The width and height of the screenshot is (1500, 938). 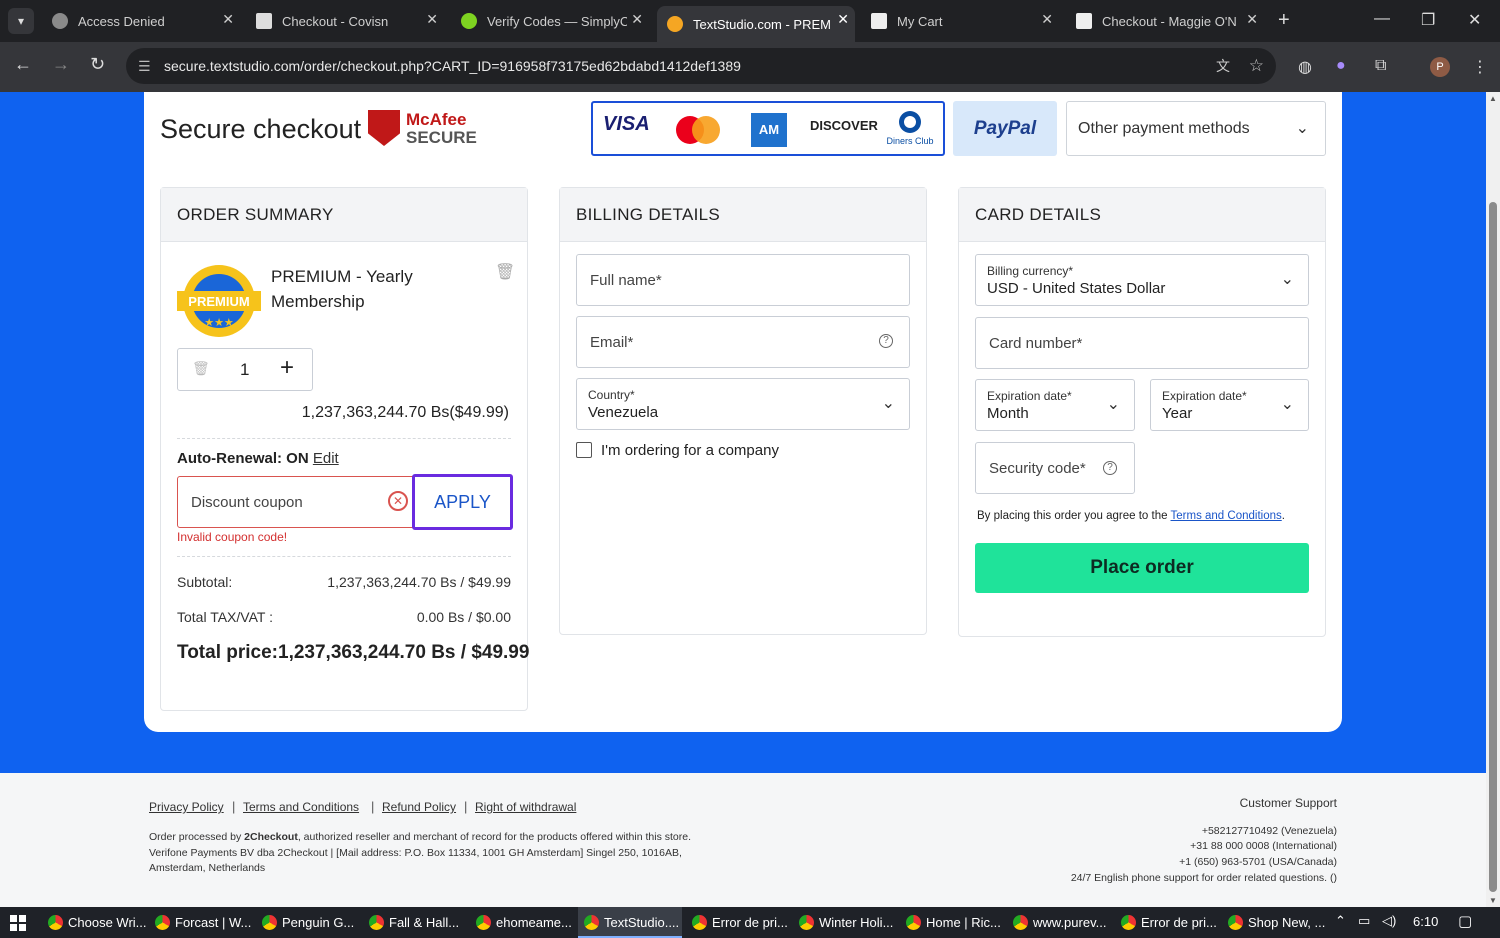 What do you see at coordinates (97, 64) in the screenshot?
I see `reload-icon: ↻` at bounding box center [97, 64].